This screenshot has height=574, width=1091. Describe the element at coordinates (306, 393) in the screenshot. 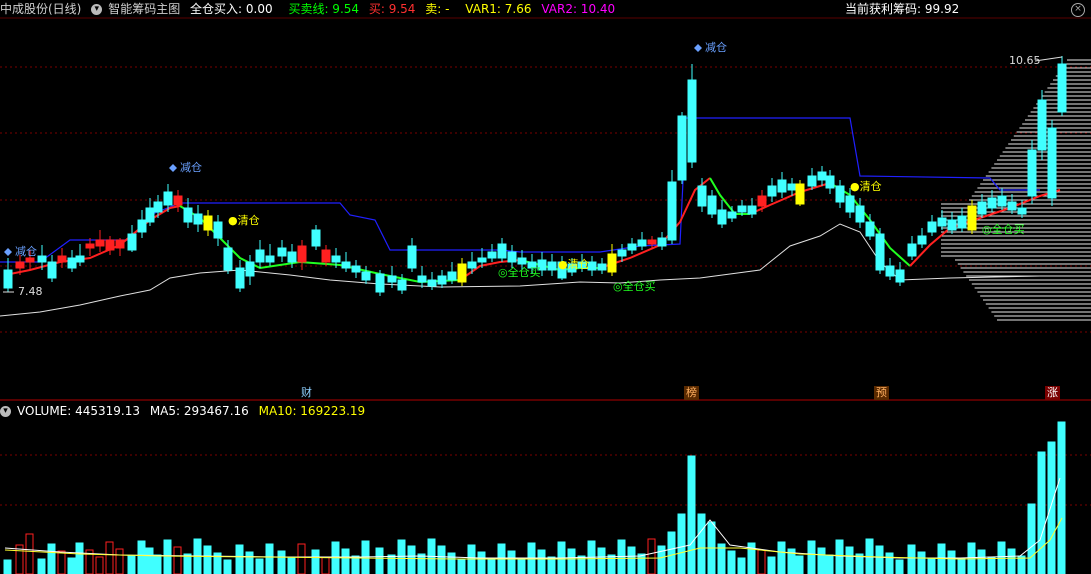

I see `event-tag-finance: 财` at that location.